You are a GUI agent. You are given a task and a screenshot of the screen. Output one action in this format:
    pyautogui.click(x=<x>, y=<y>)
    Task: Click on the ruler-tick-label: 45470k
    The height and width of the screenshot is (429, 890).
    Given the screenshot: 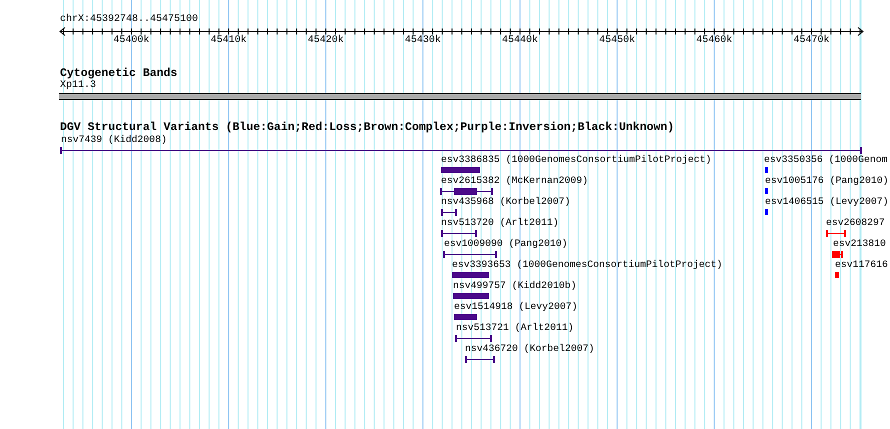 What is the action you would take?
    pyautogui.click(x=811, y=41)
    